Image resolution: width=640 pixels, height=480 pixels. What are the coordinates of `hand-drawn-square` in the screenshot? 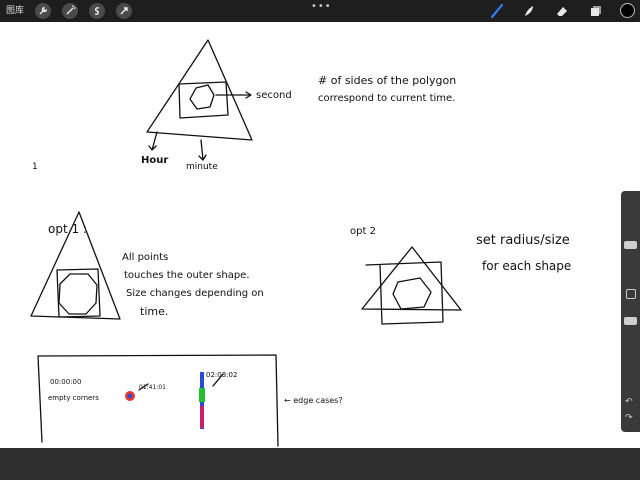 It's located at (203, 100).